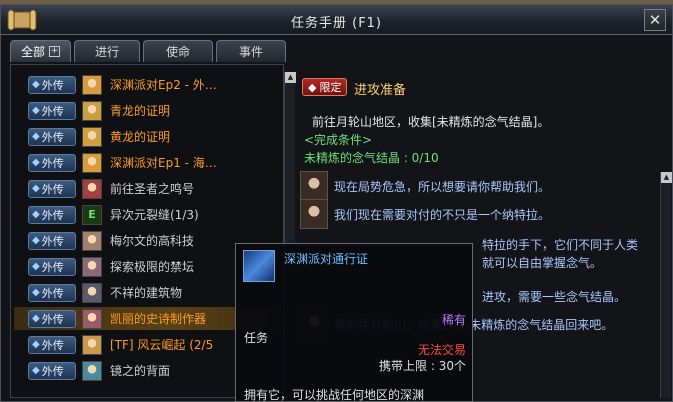 The height and width of the screenshot is (402, 673). What do you see at coordinates (542, 262) in the screenshot?
I see `dialog-text: 就可以自由掌握念气。` at bounding box center [542, 262].